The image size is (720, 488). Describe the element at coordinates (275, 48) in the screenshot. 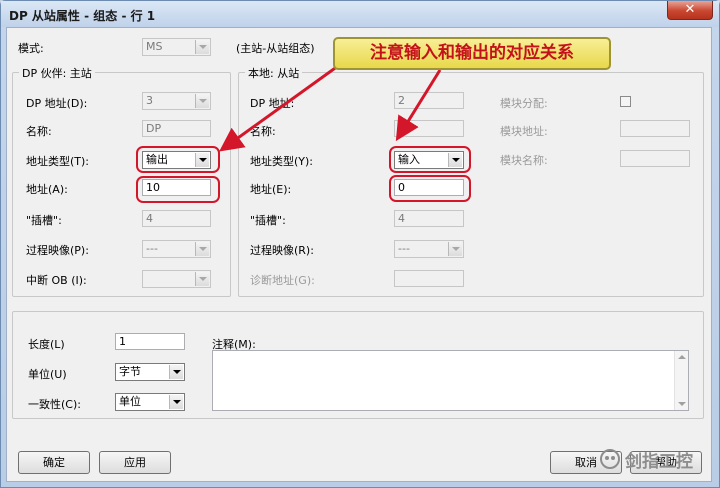

I see `mode-note: (主站-从站组态)` at that location.